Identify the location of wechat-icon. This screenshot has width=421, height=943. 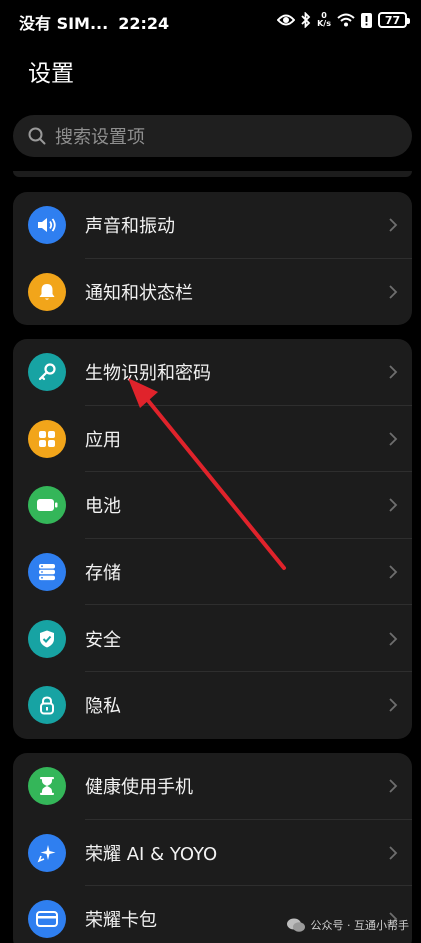
(295, 925).